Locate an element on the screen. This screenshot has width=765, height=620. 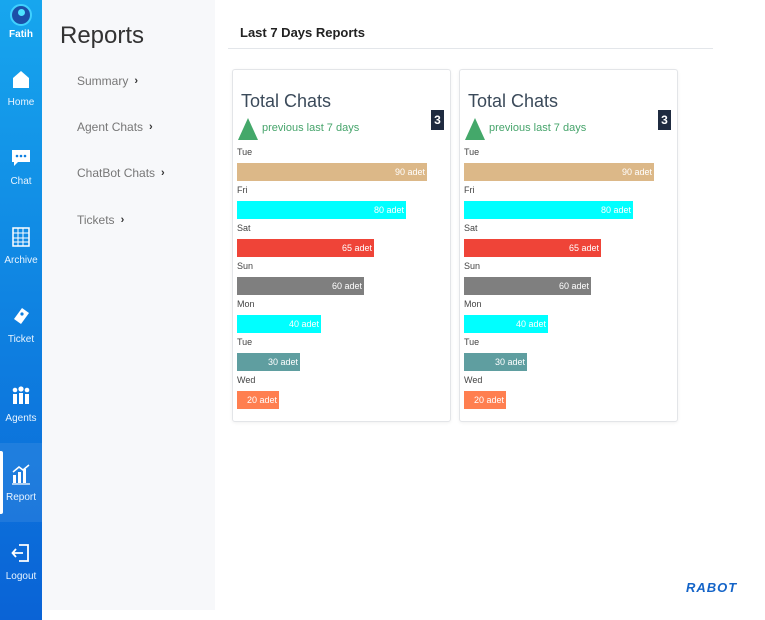
page-title: Reports is located at coordinates (102, 35).